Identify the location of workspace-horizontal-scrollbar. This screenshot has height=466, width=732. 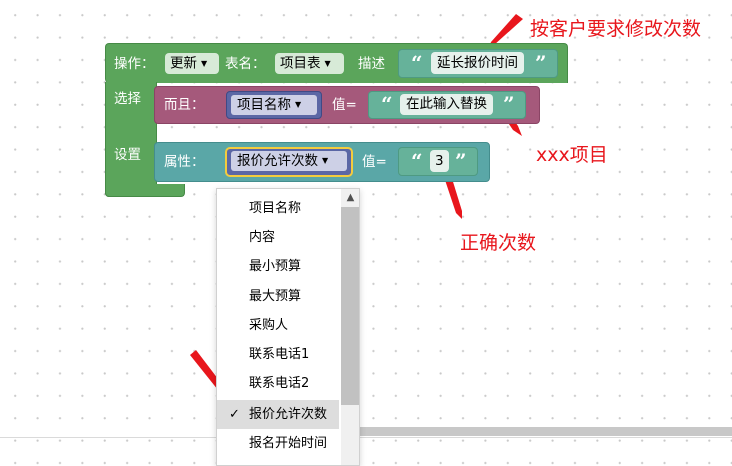
(546, 431).